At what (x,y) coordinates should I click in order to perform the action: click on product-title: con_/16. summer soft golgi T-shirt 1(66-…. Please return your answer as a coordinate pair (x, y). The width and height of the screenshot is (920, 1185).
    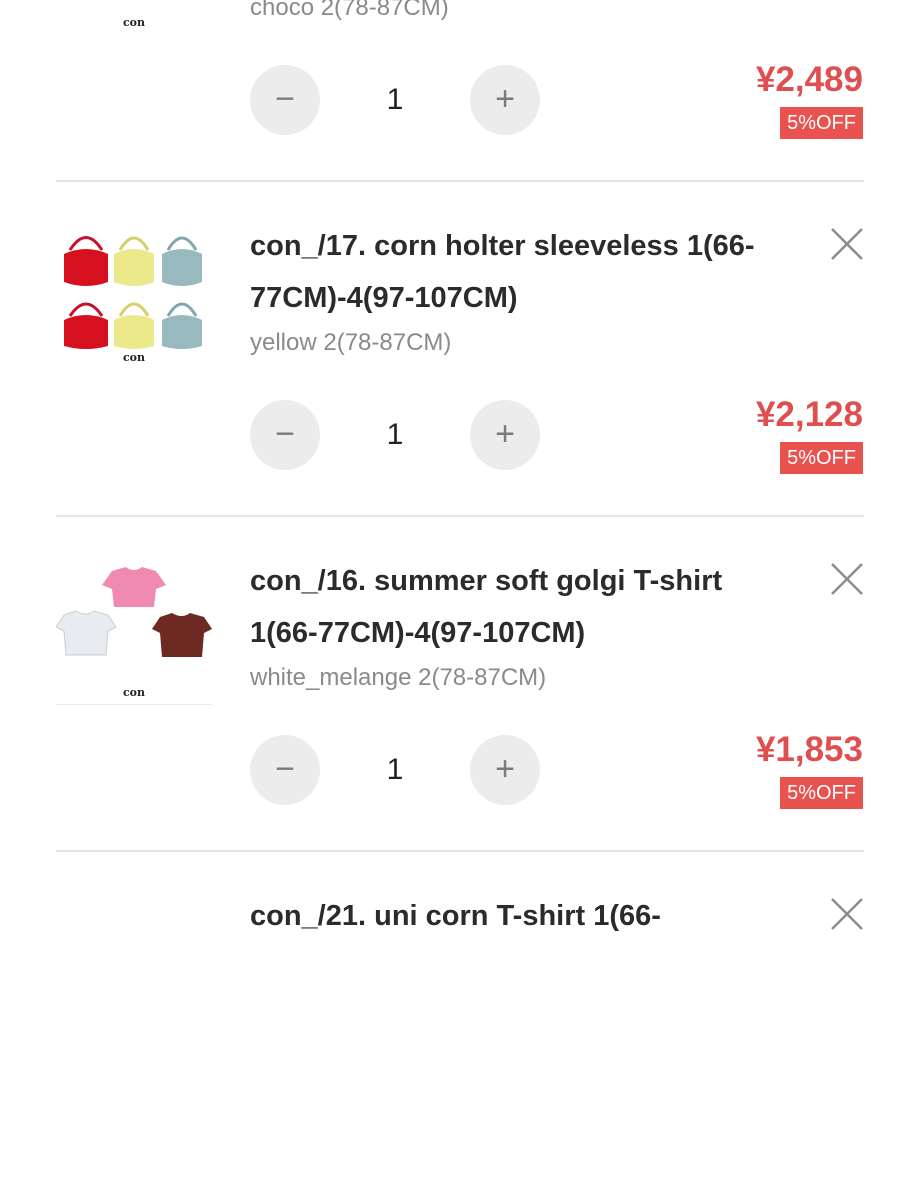
    Looking at the image, I should click on (530, 607).